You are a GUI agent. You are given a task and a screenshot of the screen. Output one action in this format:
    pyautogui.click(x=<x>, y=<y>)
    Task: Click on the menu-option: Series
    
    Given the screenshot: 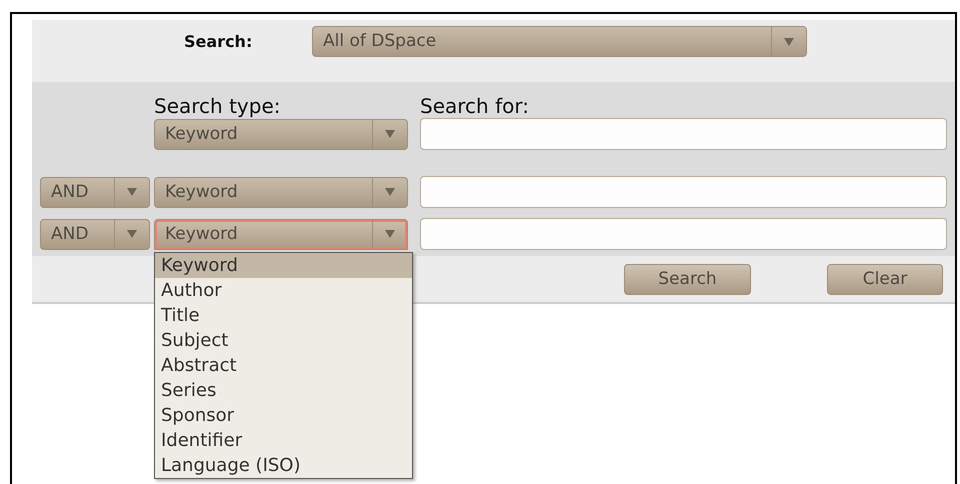 What is the action you would take?
    pyautogui.click(x=283, y=390)
    